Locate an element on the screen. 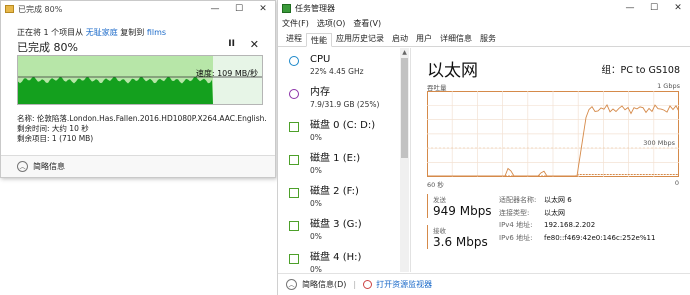 The width and height of the screenshot is (690, 295). menu-bar: 文件(F) 选项(O) 查看(V) is located at coordinates (484, 23).